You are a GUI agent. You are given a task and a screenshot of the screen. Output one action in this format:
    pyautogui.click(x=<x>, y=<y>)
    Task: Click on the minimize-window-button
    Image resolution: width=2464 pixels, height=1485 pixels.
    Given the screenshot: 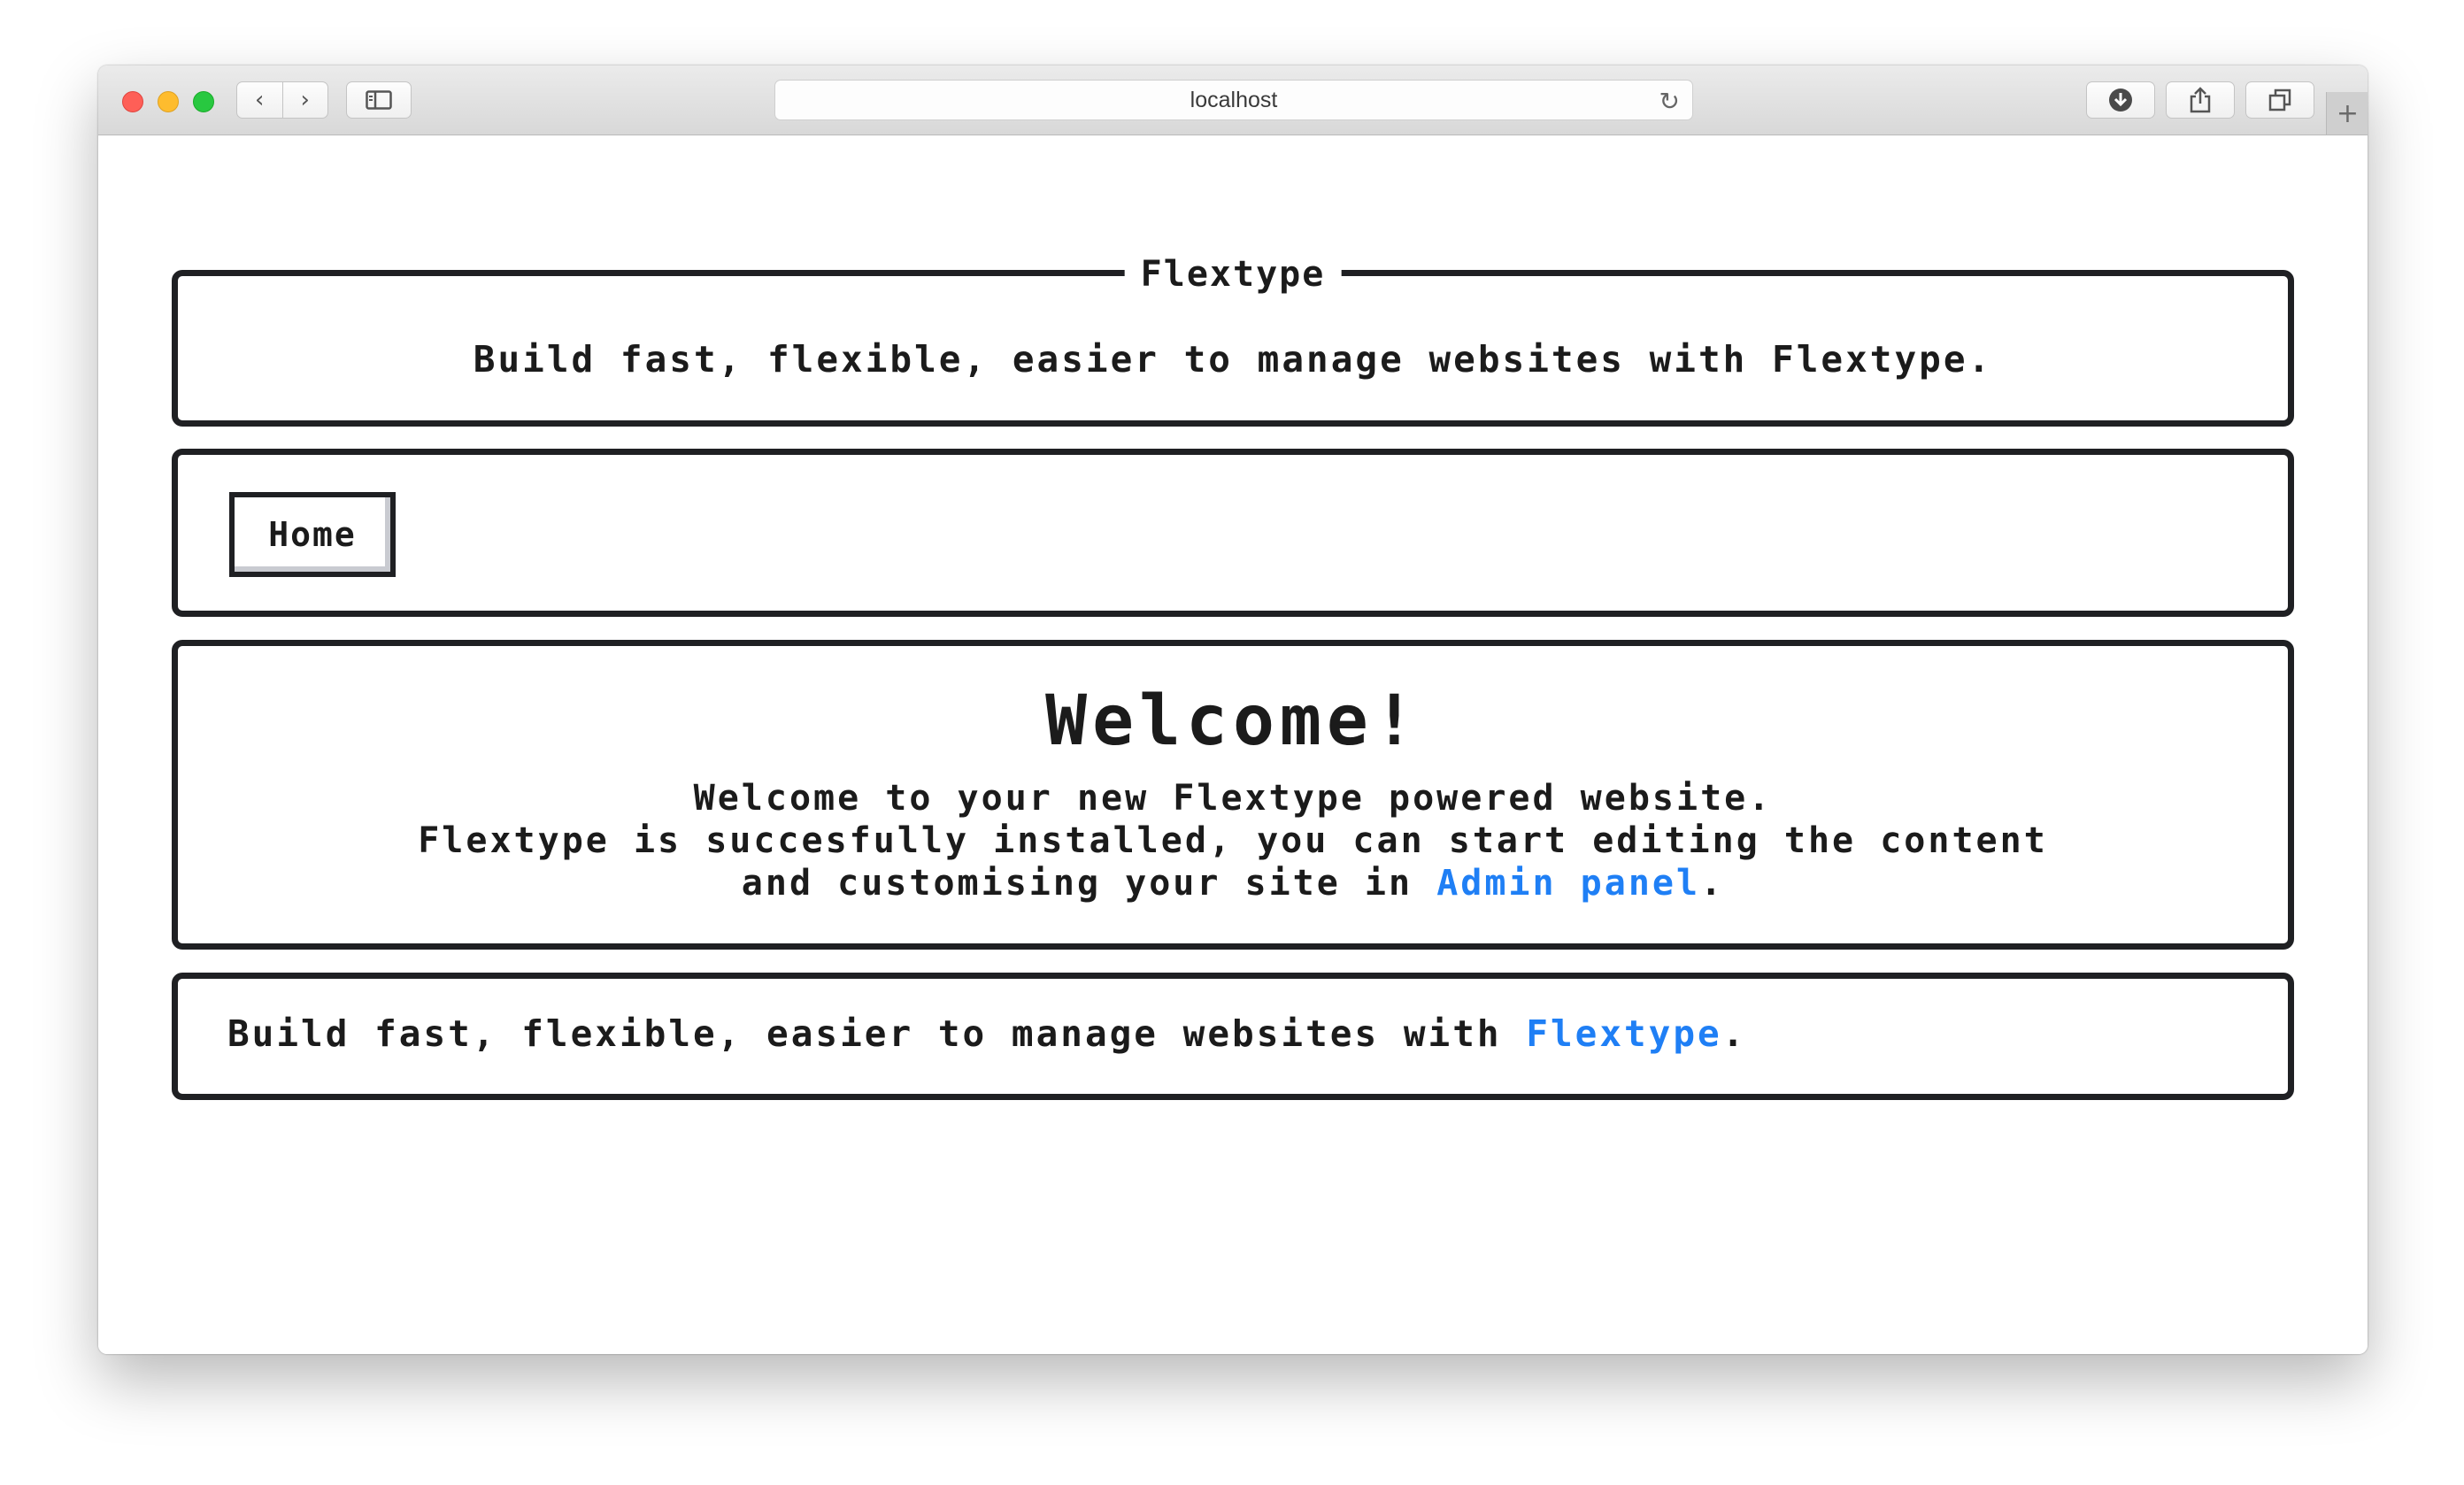 What is the action you would take?
    pyautogui.click(x=168, y=102)
    